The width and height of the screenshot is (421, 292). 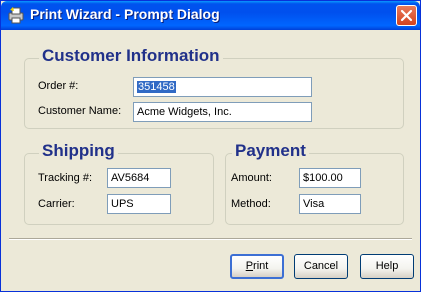 What do you see at coordinates (58, 86) in the screenshot?
I see `order-number-label: Order #:` at bounding box center [58, 86].